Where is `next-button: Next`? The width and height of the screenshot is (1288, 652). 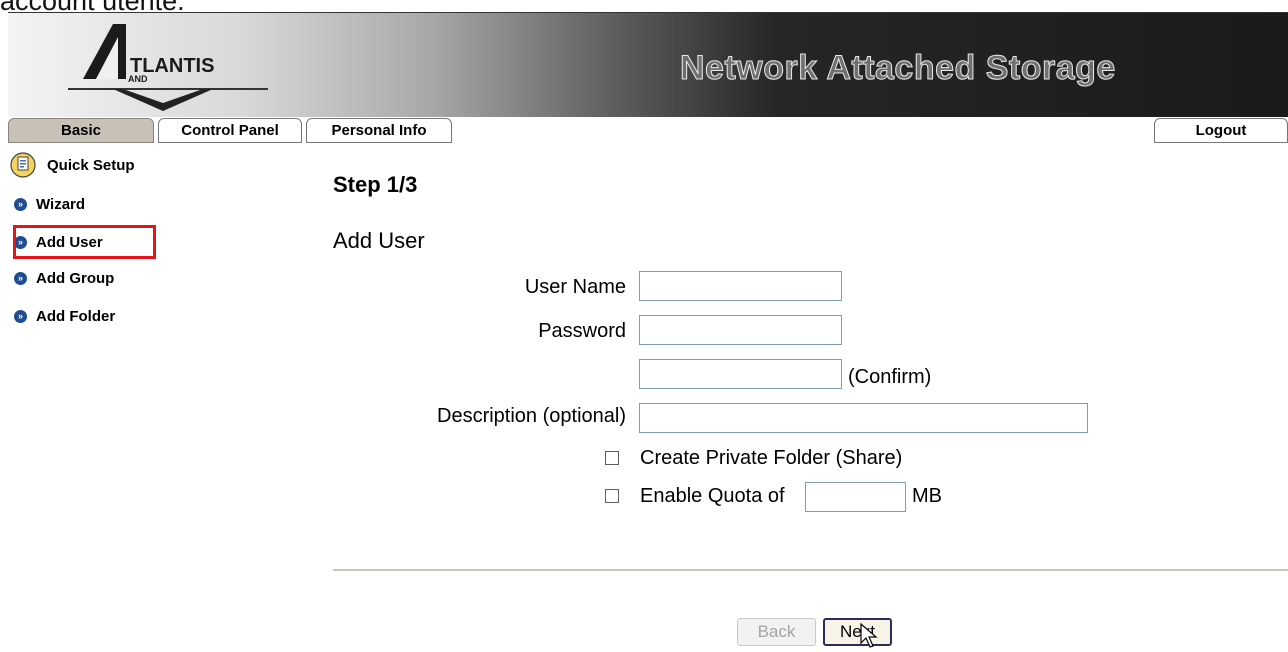 next-button: Next is located at coordinates (857, 632).